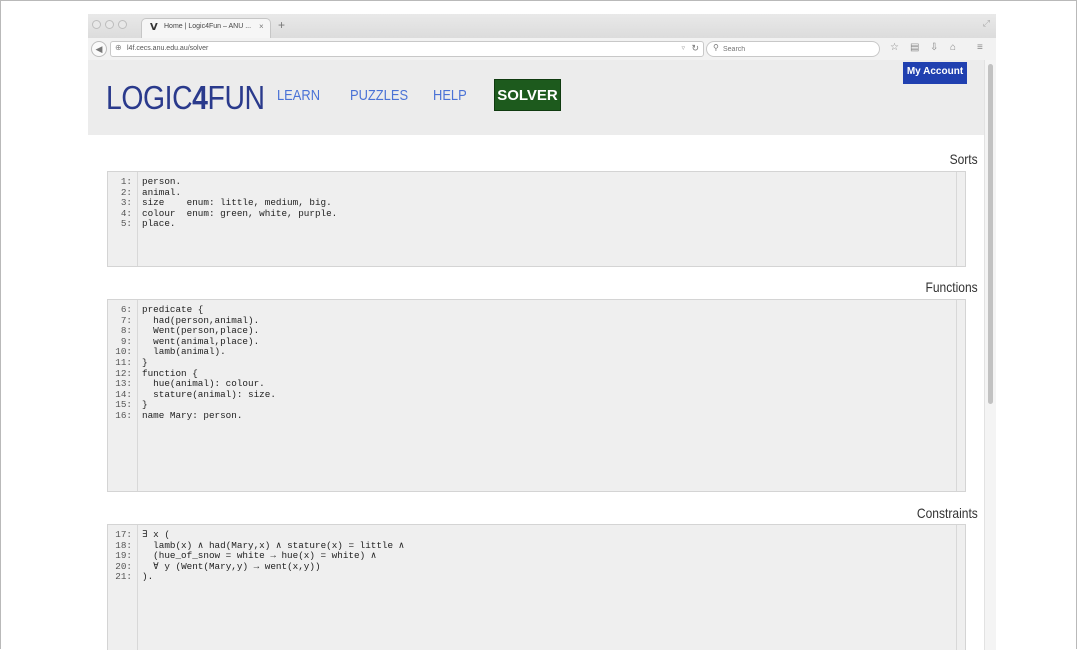 Image resolution: width=1079 pixels, height=650 pixels. I want to click on code-text: name Mary: person., so click(192, 415).